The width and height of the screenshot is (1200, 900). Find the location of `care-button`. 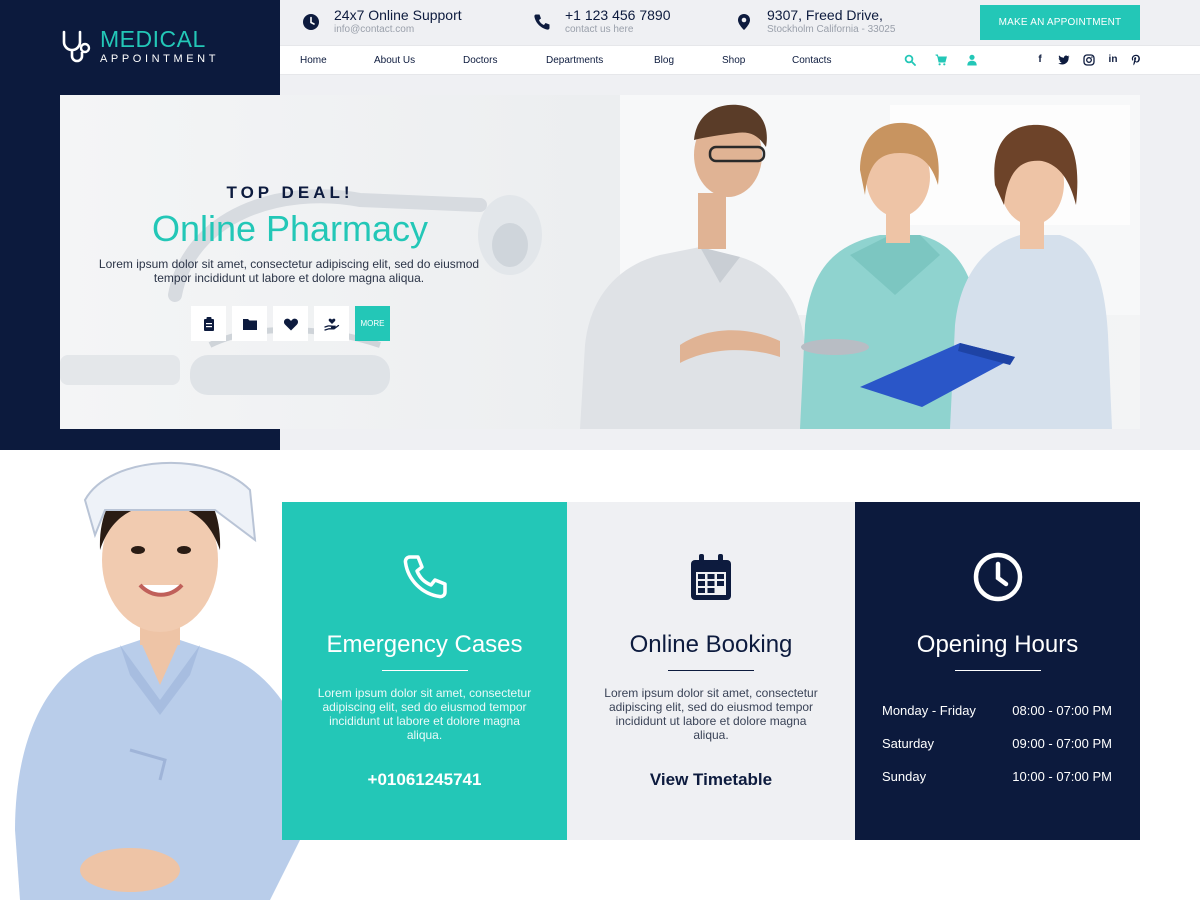

care-button is located at coordinates (331, 323).